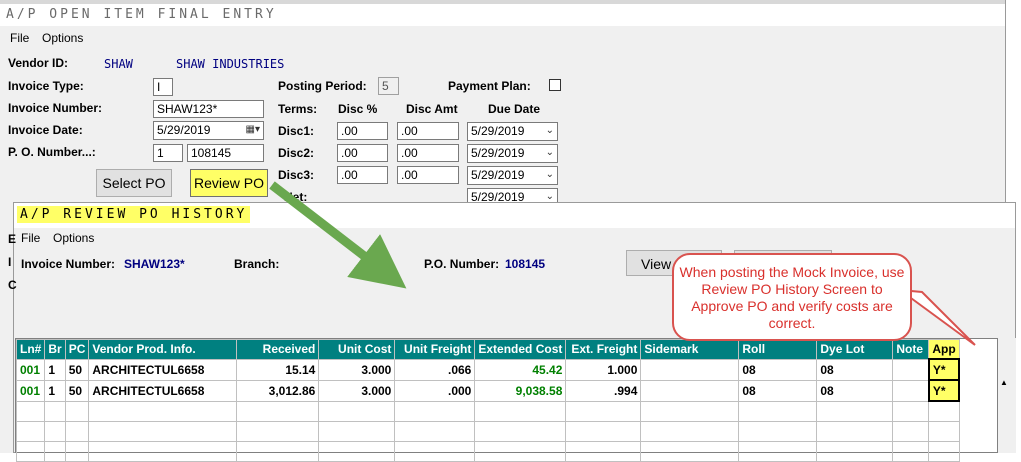 Image resolution: width=1021 pixels, height=462 pixels. Describe the element at coordinates (338, 235) in the screenshot. I see `green-arrow` at that location.